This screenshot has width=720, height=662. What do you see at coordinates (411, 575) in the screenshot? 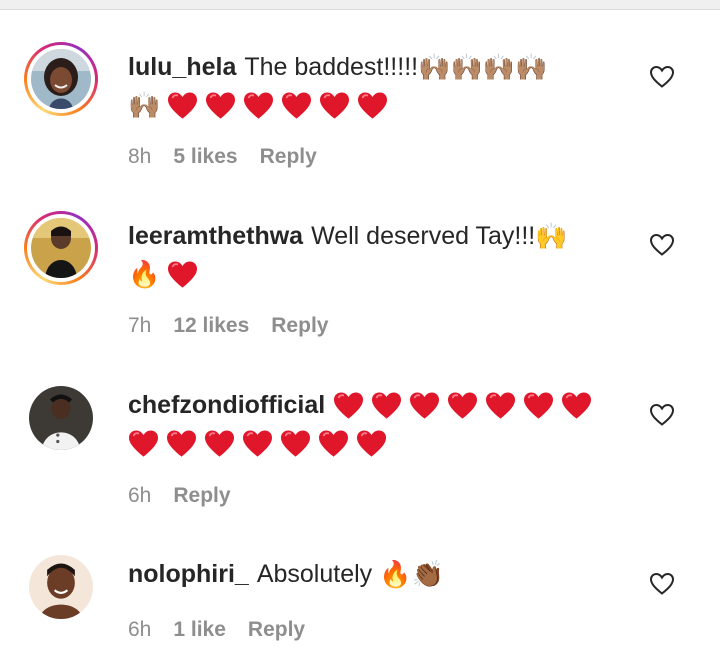
I see `fire-clap-emoji: 🔥👏🏾` at bounding box center [411, 575].